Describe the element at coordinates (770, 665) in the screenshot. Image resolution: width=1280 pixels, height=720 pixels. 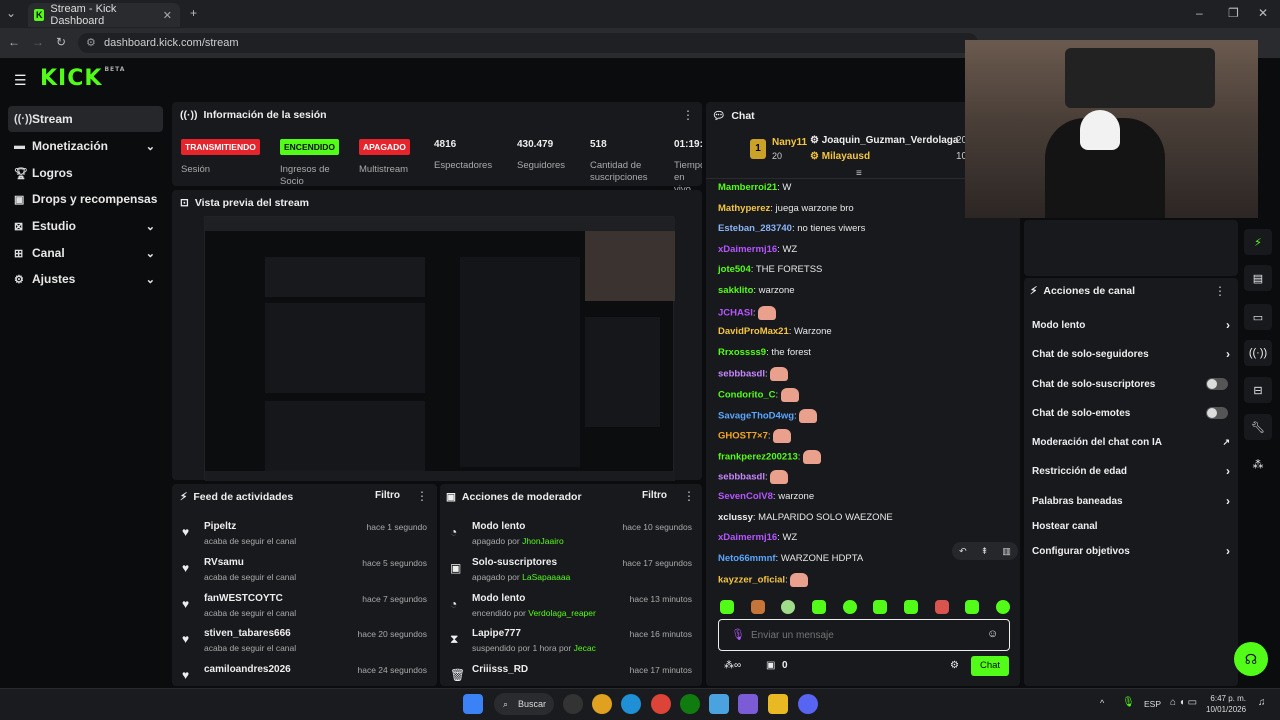
I see `gift-icon: ▣` at that location.